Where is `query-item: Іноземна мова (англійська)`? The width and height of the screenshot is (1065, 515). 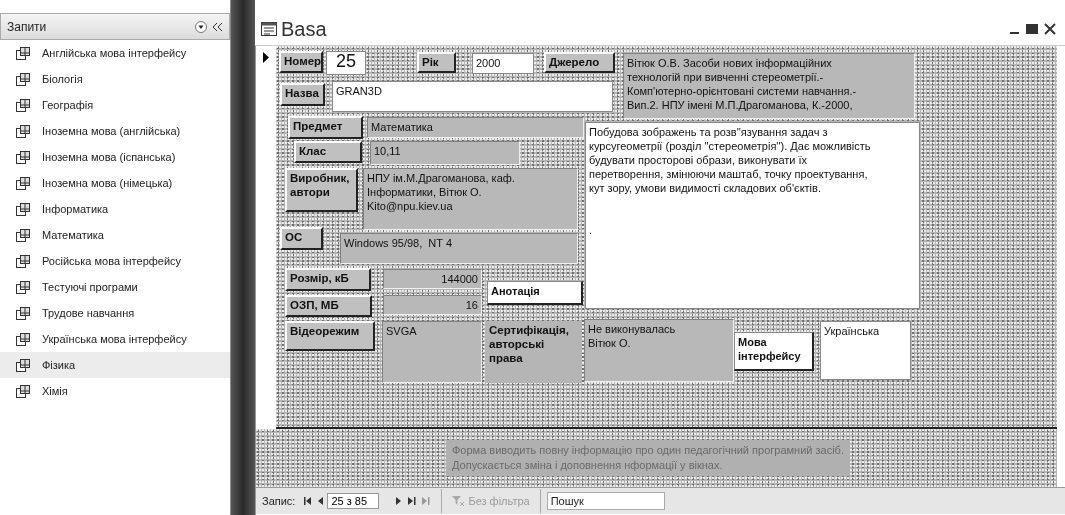
query-item: Іноземна мова (англійська) is located at coordinates (115, 131).